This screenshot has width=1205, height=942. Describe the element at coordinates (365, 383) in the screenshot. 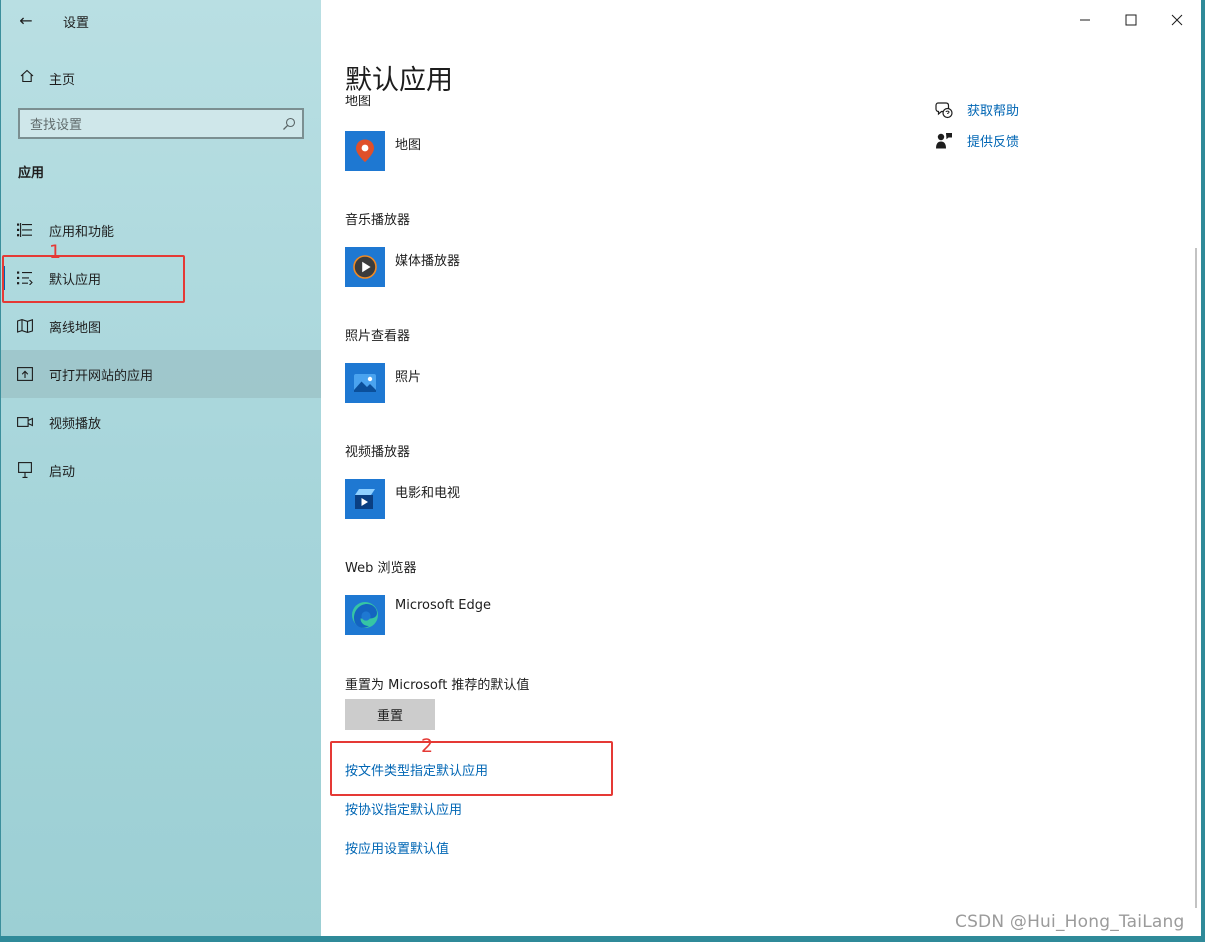

I see `photos-app-icon` at that location.